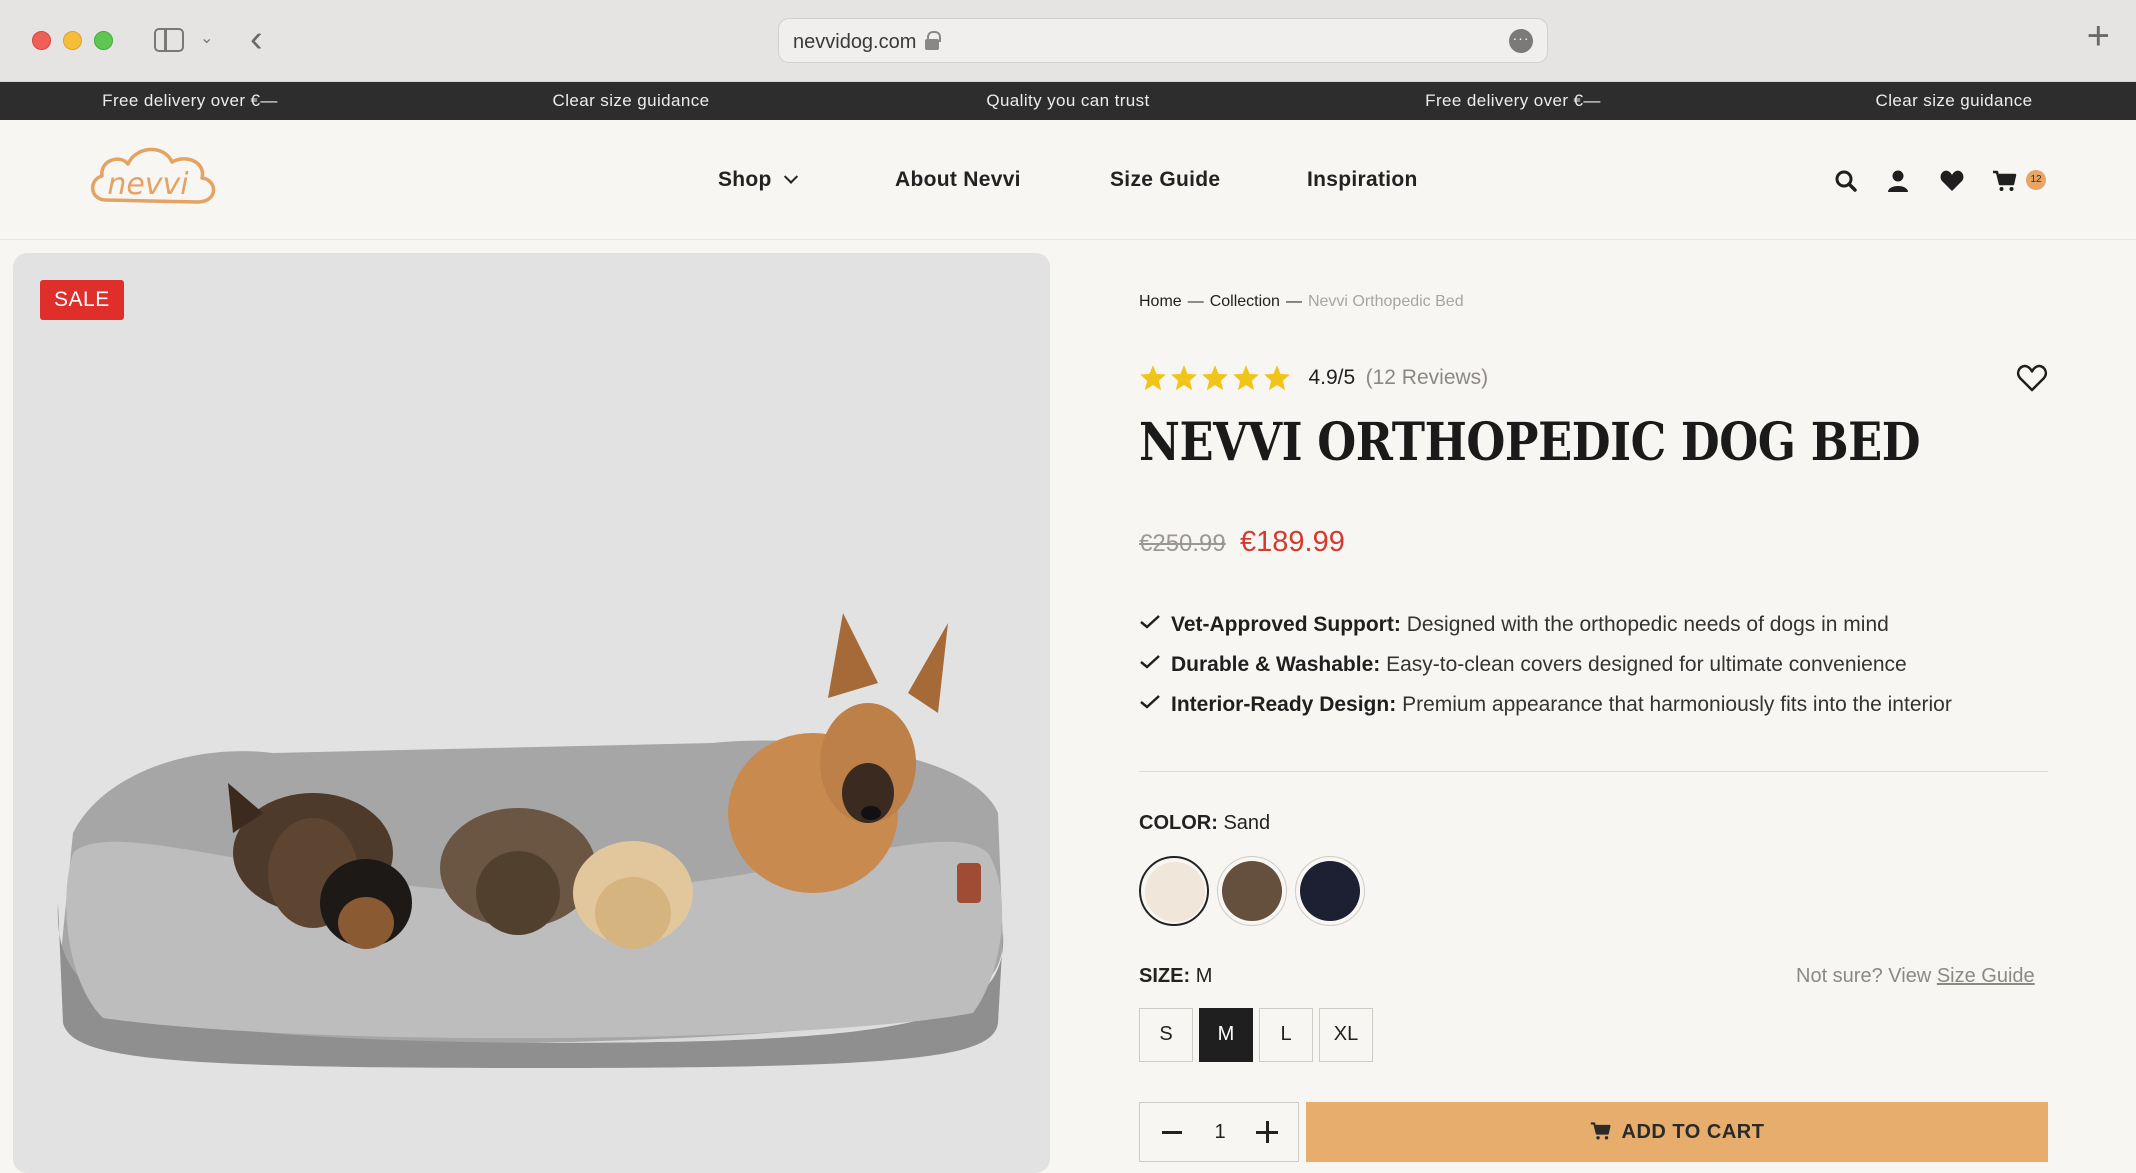 This screenshot has width=2136, height=1173. What do you see at coordinates (1846, 181) in the screenshot?
I see `search-icon` at bounding box center [1846, 181].